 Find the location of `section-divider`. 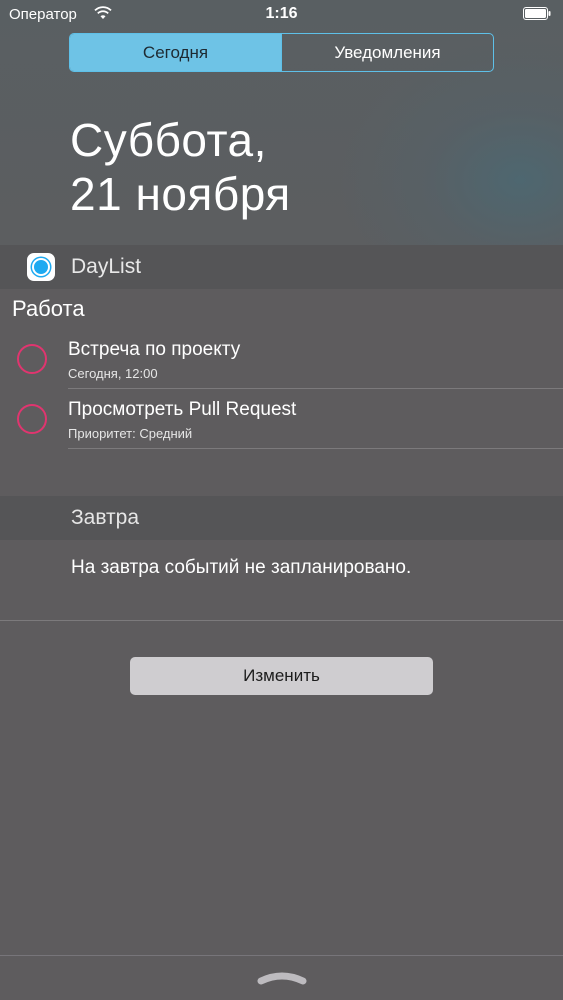

section-divider is located at coordinates (281, 620).